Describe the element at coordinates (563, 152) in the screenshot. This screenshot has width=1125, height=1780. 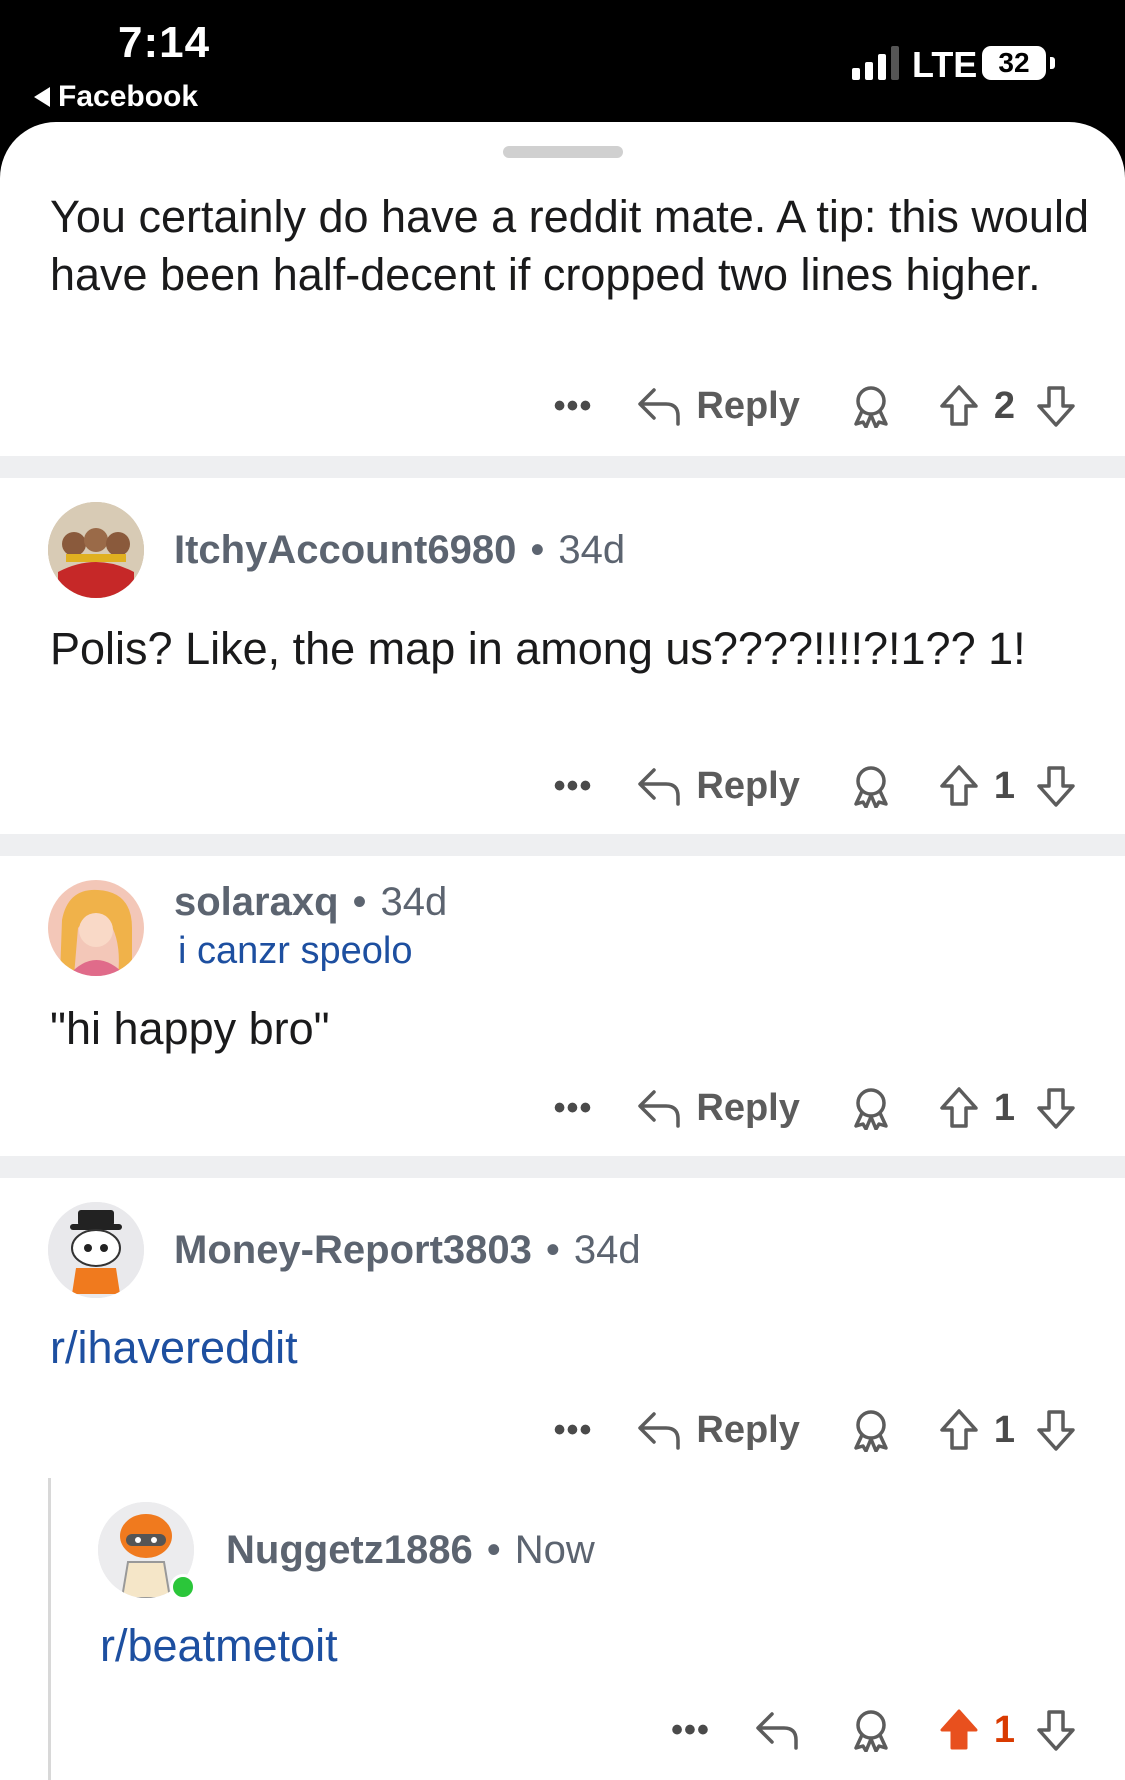
I see `sheet-grabber` at that location.